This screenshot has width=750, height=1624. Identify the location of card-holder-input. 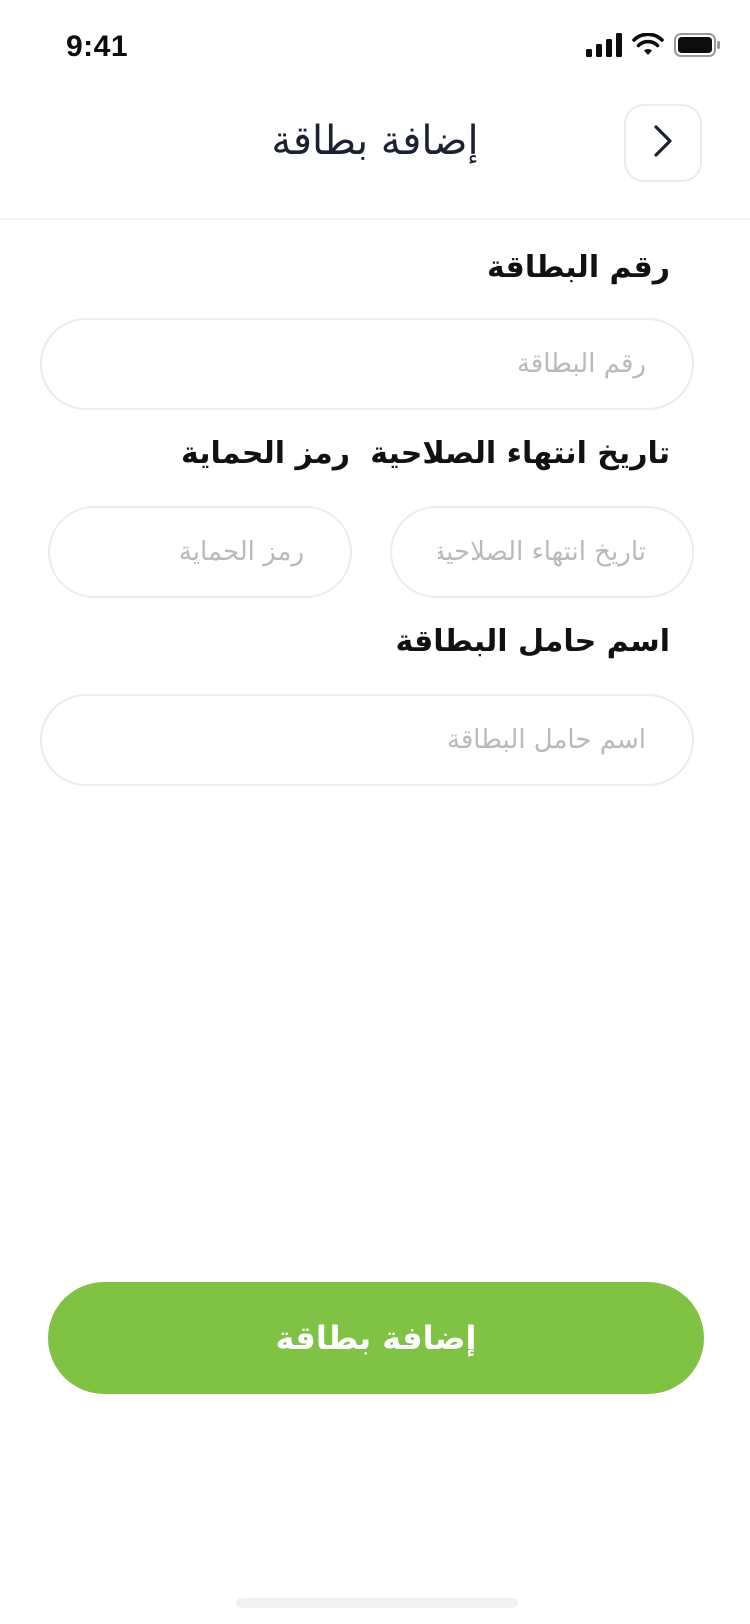
(367, 740).